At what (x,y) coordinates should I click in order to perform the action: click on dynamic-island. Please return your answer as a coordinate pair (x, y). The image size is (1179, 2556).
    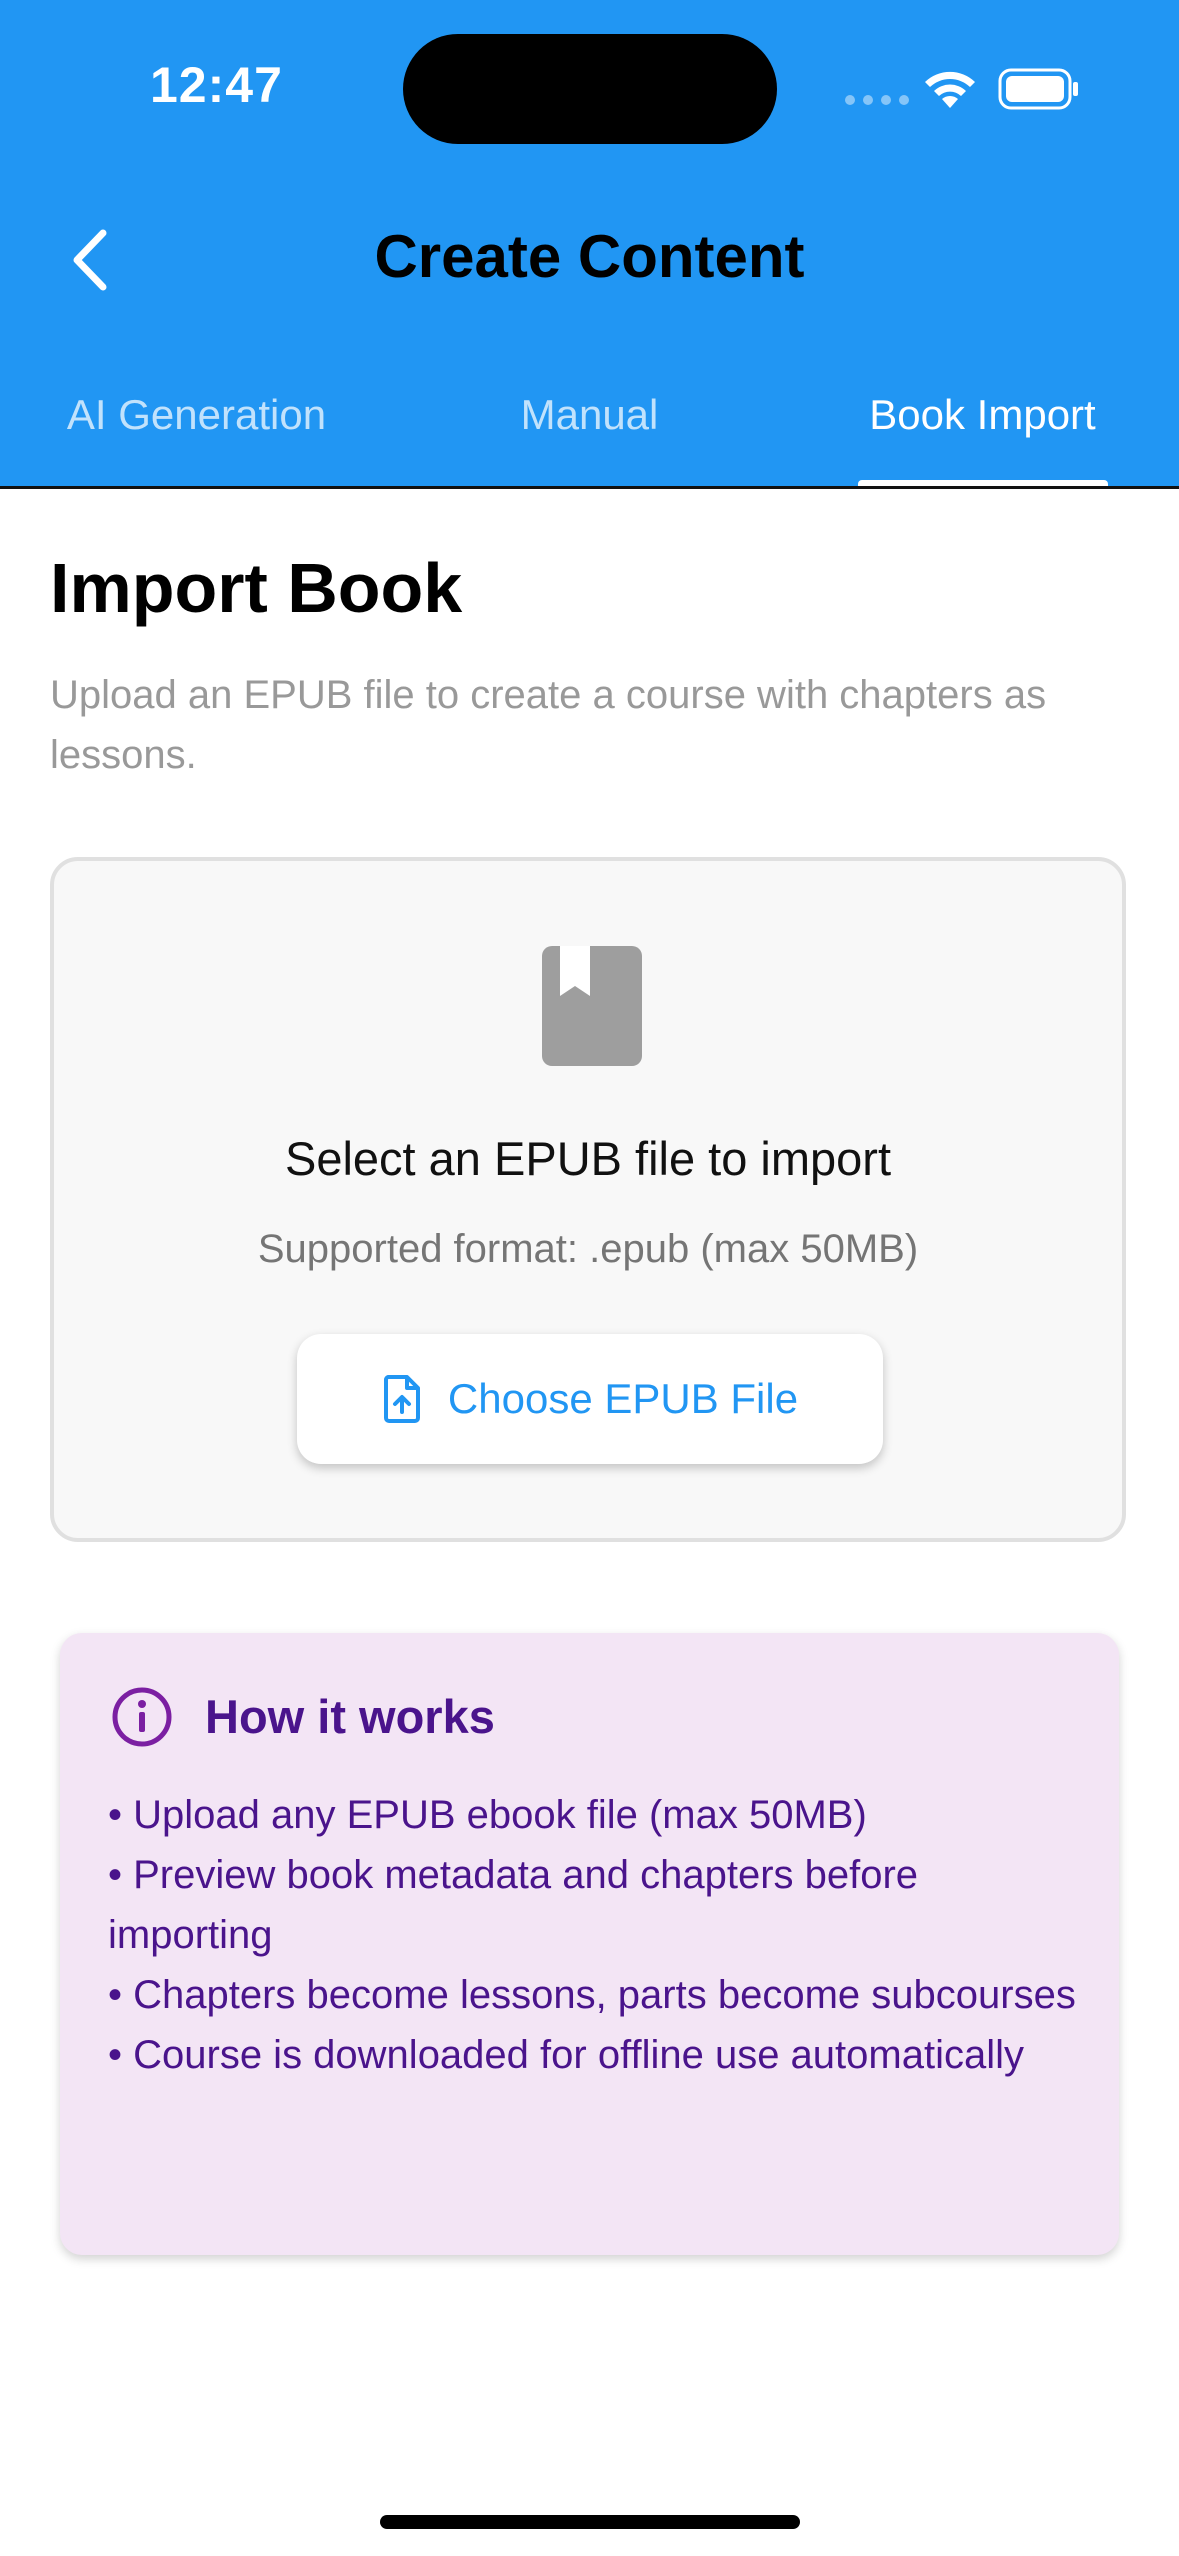
    Looking at the image, I should click on (590, 89).